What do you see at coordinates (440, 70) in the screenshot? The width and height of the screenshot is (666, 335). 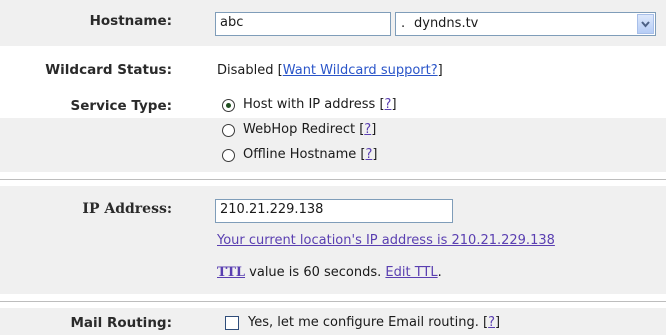 I see `wildcard-bracket-close: ]` at bounding box center [440, 70].